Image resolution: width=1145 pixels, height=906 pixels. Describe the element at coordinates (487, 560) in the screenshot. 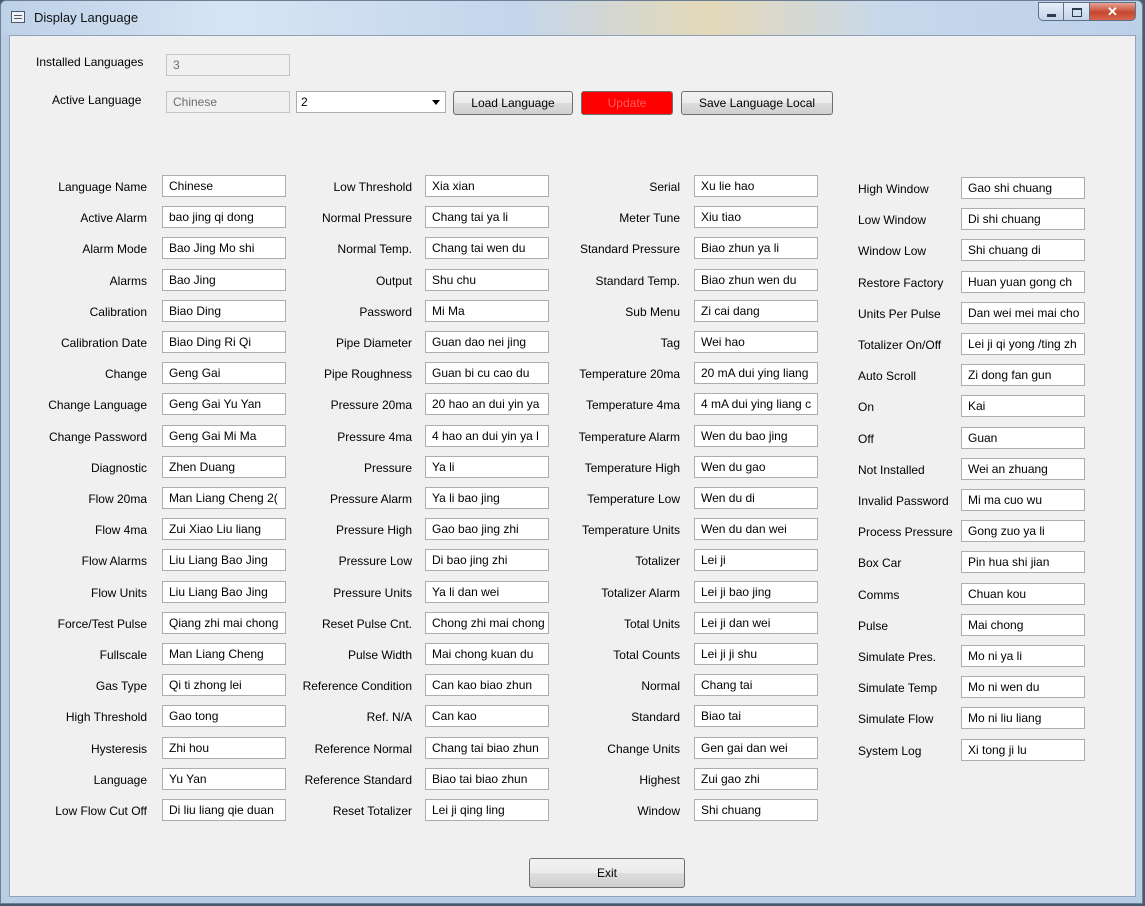

I see `translation-input: Di bao jing zhi` at that location.